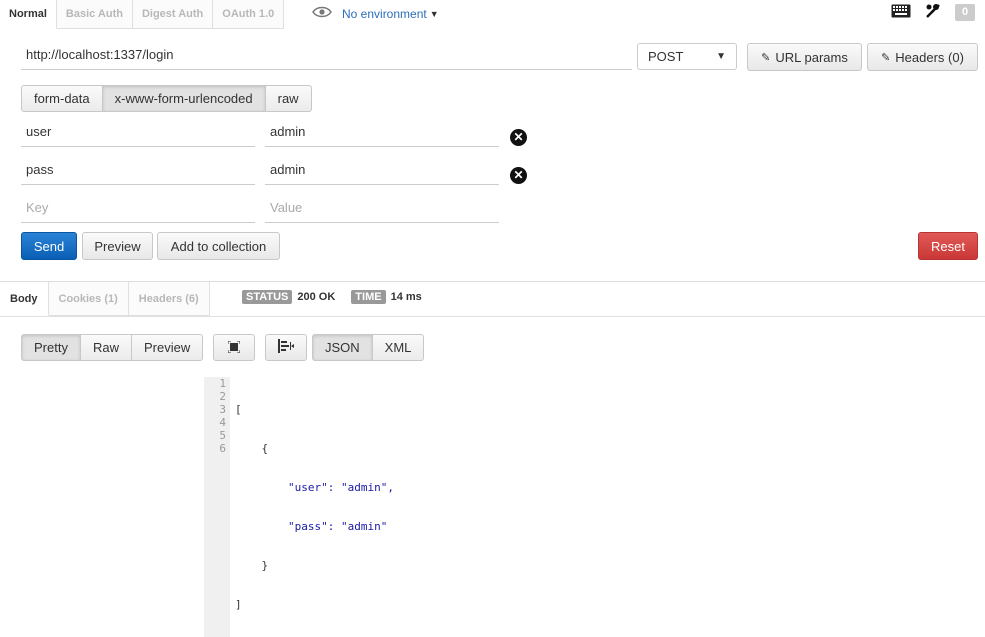 This screenshot has height=637, width=985. I want to click on new-param-value-input: Value, so click(382, 208).